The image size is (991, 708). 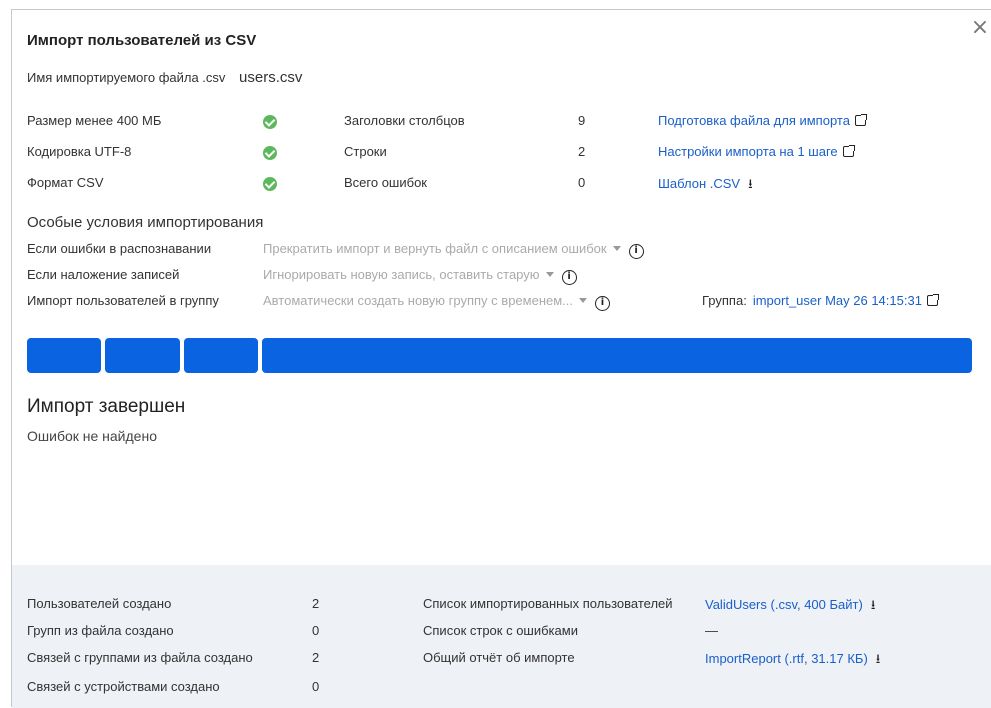 What do you see at coordinates (140, 657) in the screenshot?
I see `summary-label: Связей с группами из файла создано` at bounding box center [140, 657].